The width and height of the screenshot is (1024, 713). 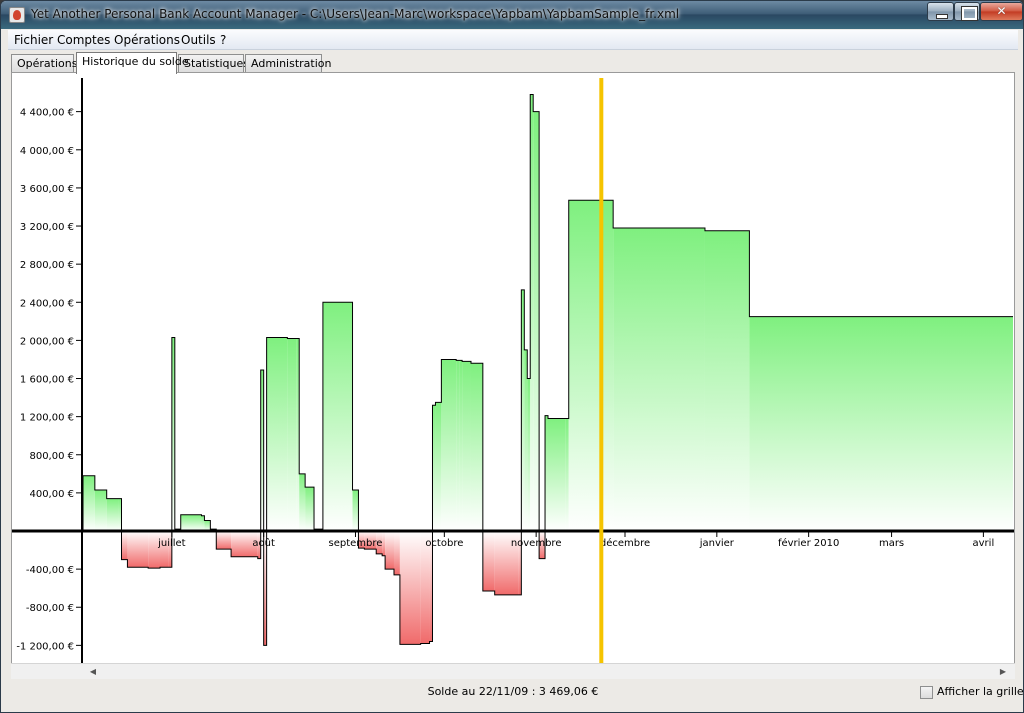 What do you see at coordinates (47, 113) in the screenshot?
I see `y-tick-label: 4 400,00 €` at bounding box center [47, 113].